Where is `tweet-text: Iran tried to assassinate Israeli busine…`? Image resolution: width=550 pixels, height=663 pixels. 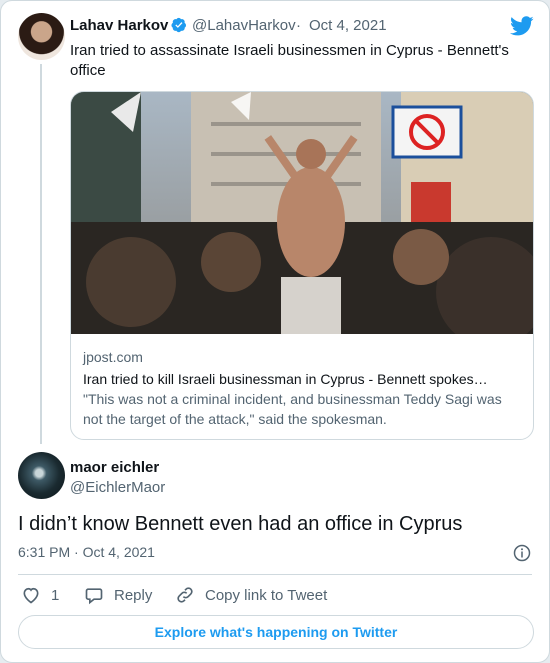 tweet-text: Iran tried to assassinate Israeli busine… is located at coordinates (289, 60).